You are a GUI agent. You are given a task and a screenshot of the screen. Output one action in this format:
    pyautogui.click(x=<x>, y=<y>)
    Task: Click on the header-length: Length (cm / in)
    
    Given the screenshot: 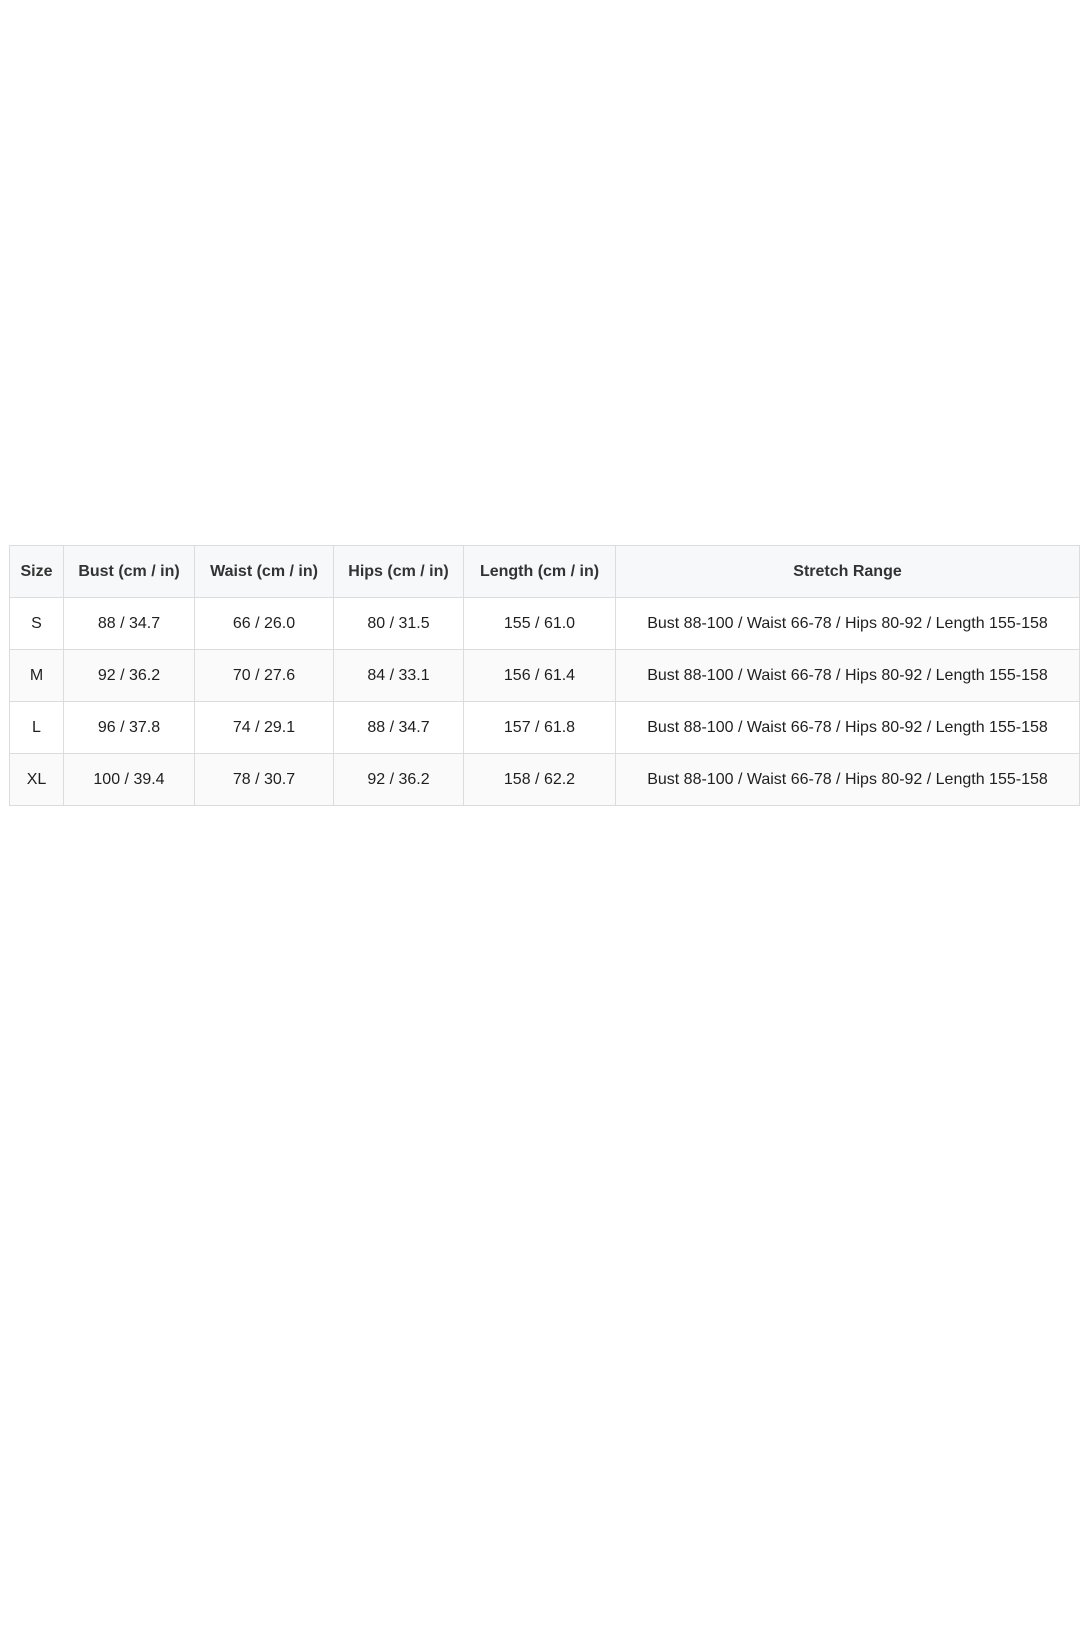 What is the action you would take?
    pyautogui.click(x=539, y=571)
    